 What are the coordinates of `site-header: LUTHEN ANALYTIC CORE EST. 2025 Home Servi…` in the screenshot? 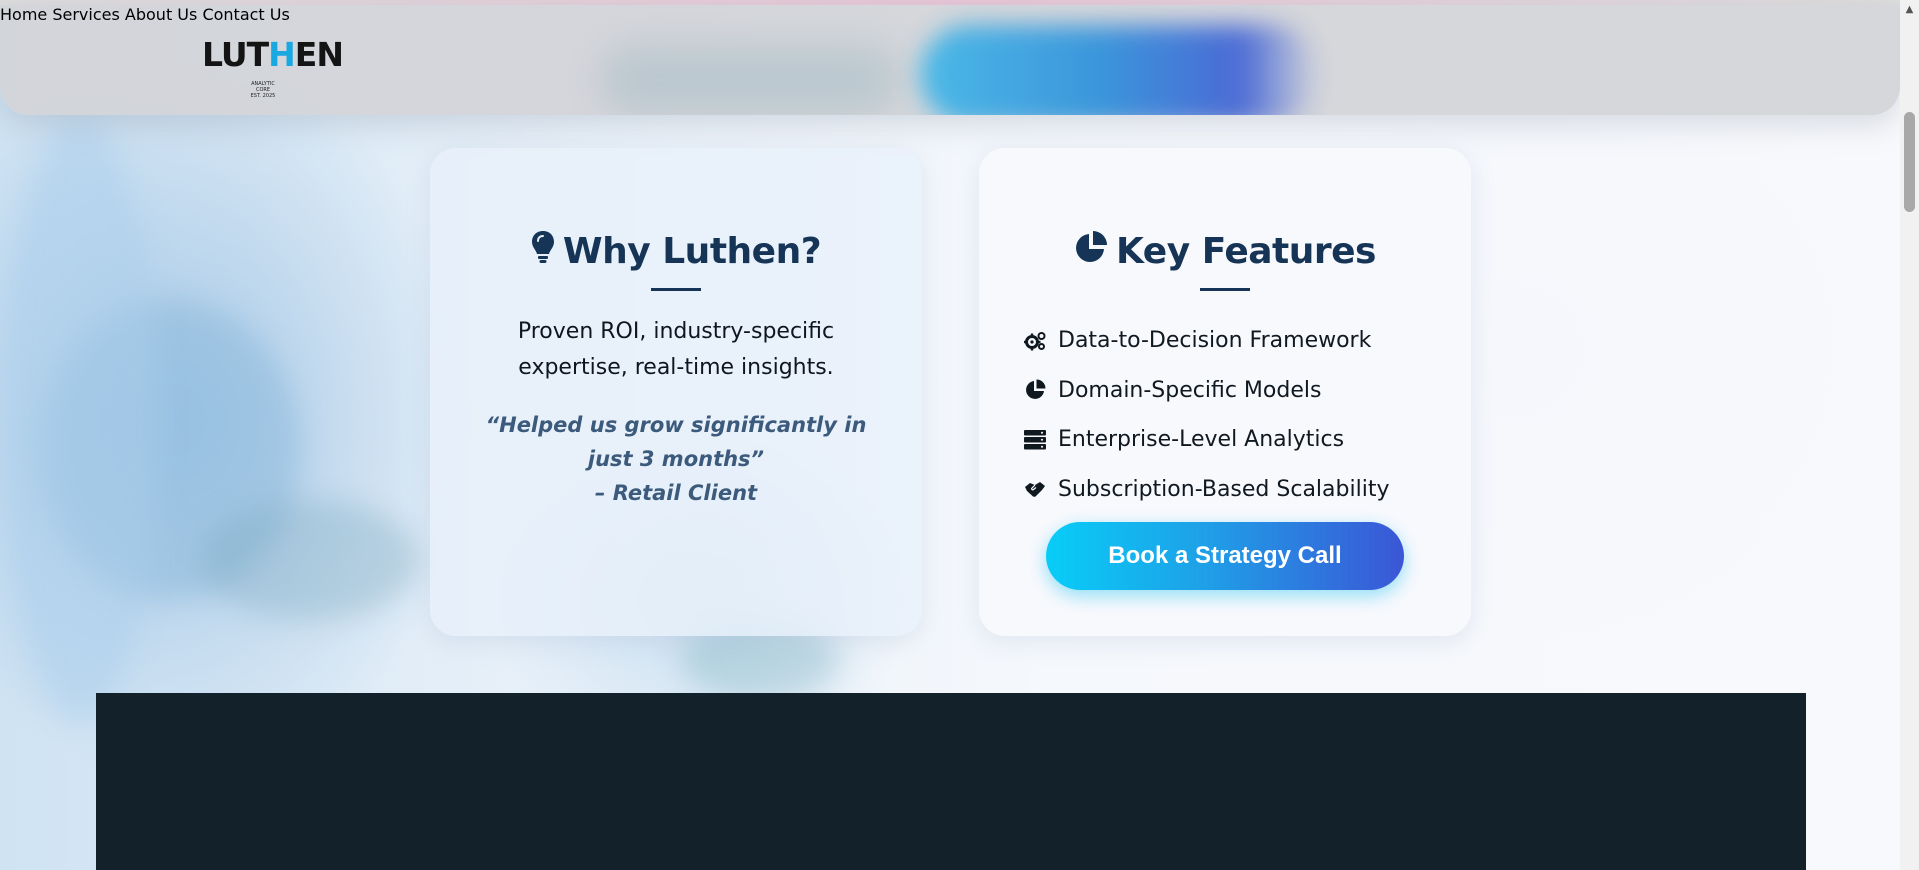 It's located at (950, 60).